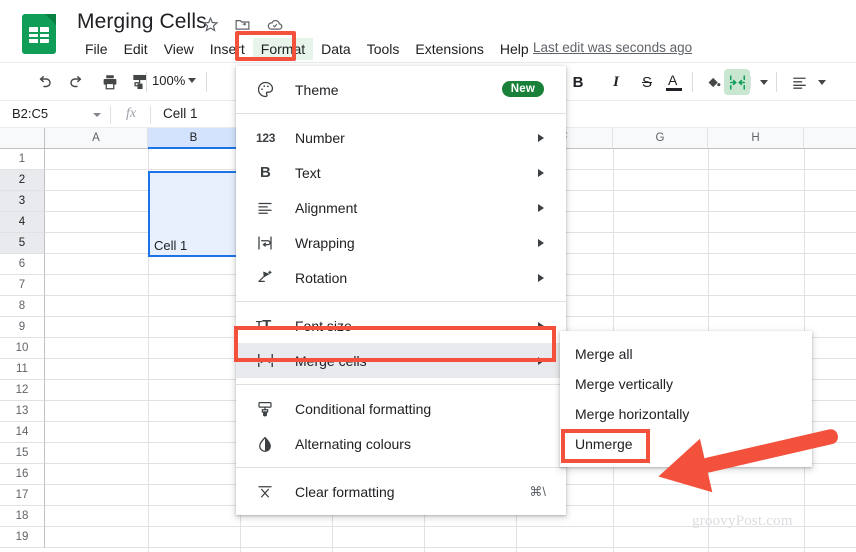  What do you see at coordinates (514, 49) in the screenshot?
I see `menu-item-help: Help` at bounding box center [514, 49].